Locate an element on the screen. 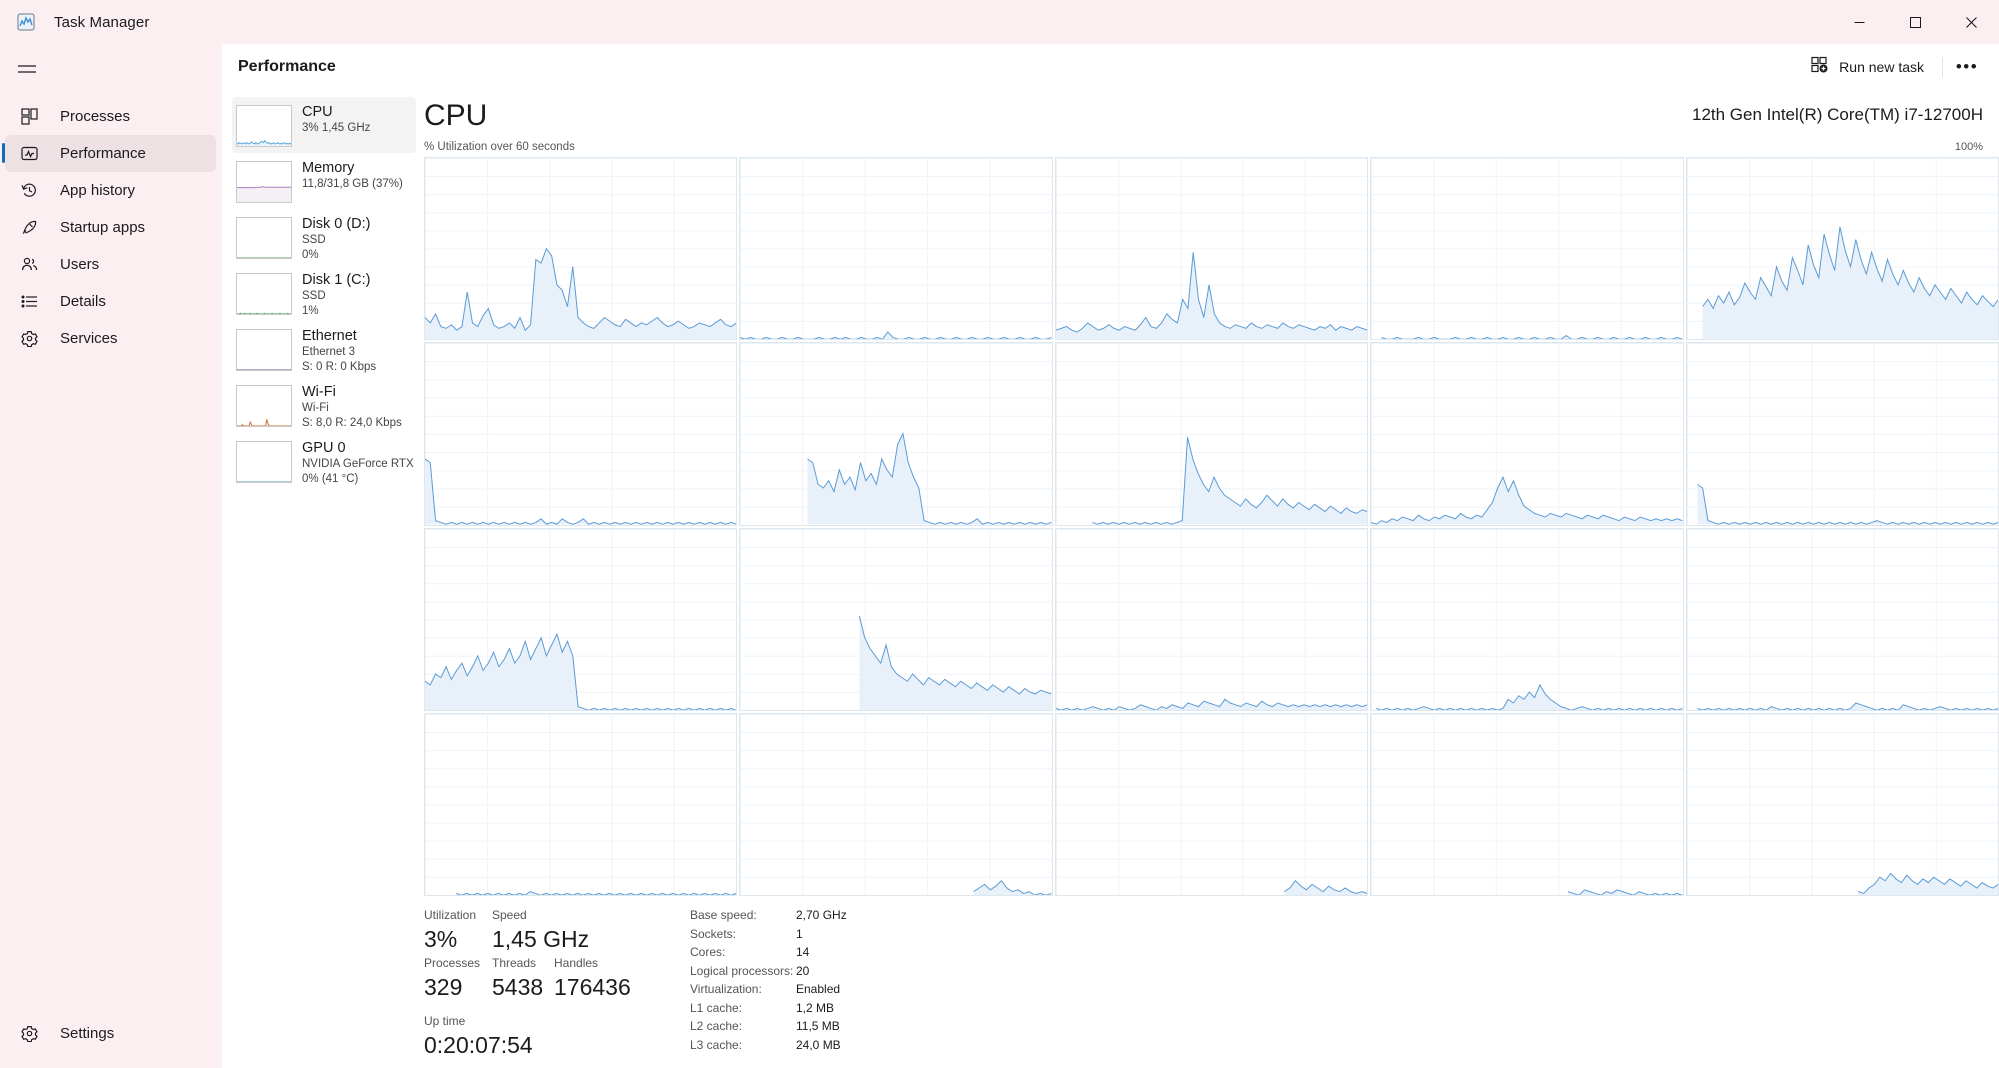 This screenshot has height=1068, width=1999. spec-key: Base speed: is located at coordinates (723, 915).